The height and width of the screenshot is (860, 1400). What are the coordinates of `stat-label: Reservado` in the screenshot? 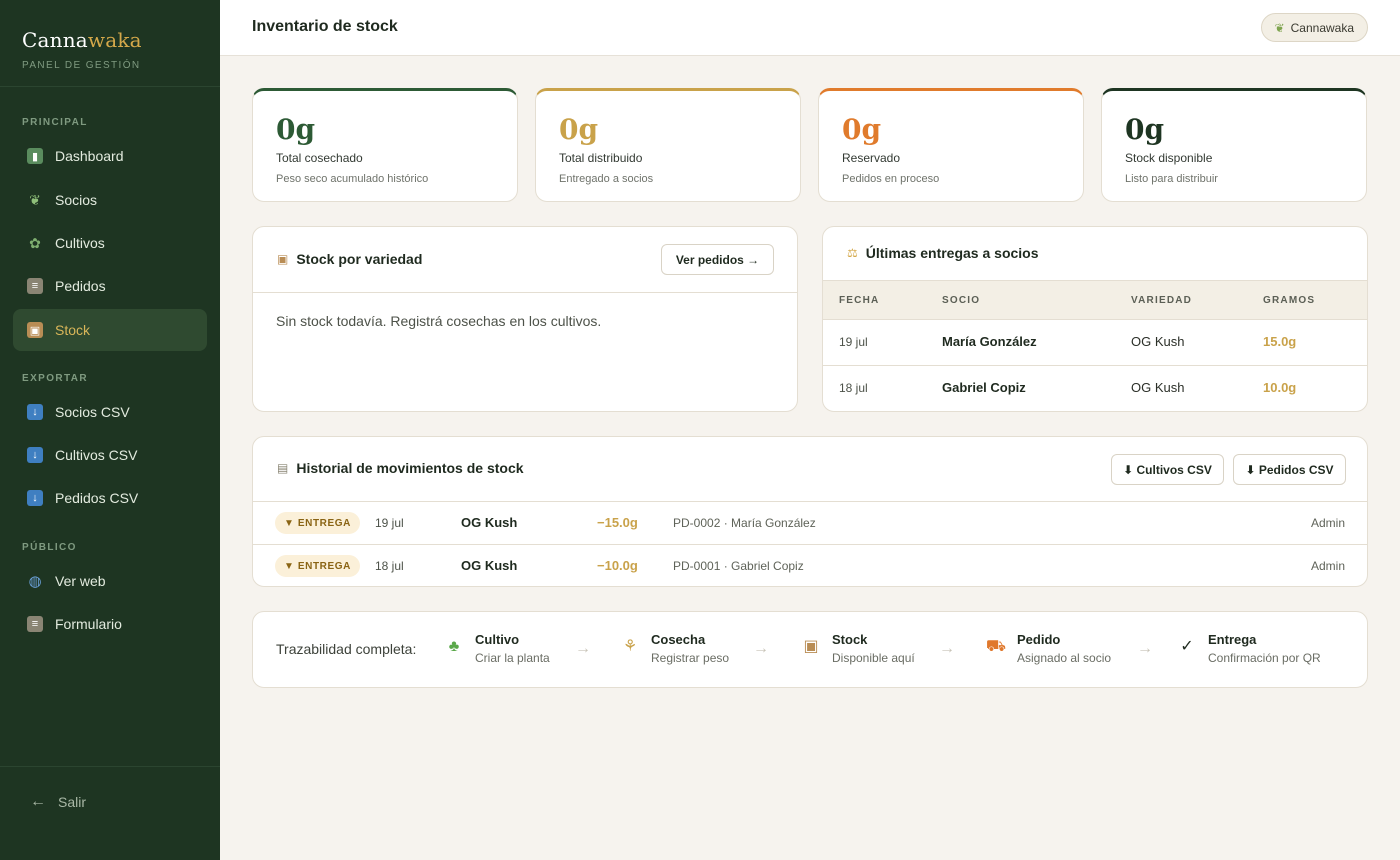 It's located at (871, 158).